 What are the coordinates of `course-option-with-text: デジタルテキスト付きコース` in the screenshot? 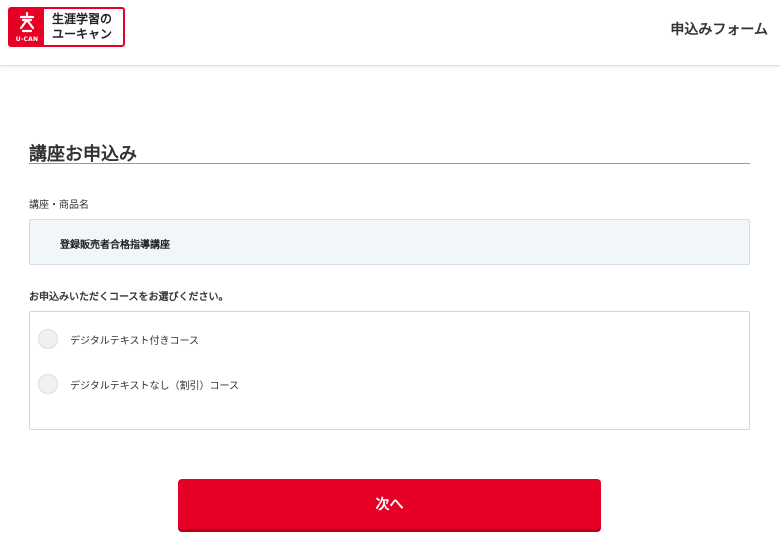 It's located at (118, 339).